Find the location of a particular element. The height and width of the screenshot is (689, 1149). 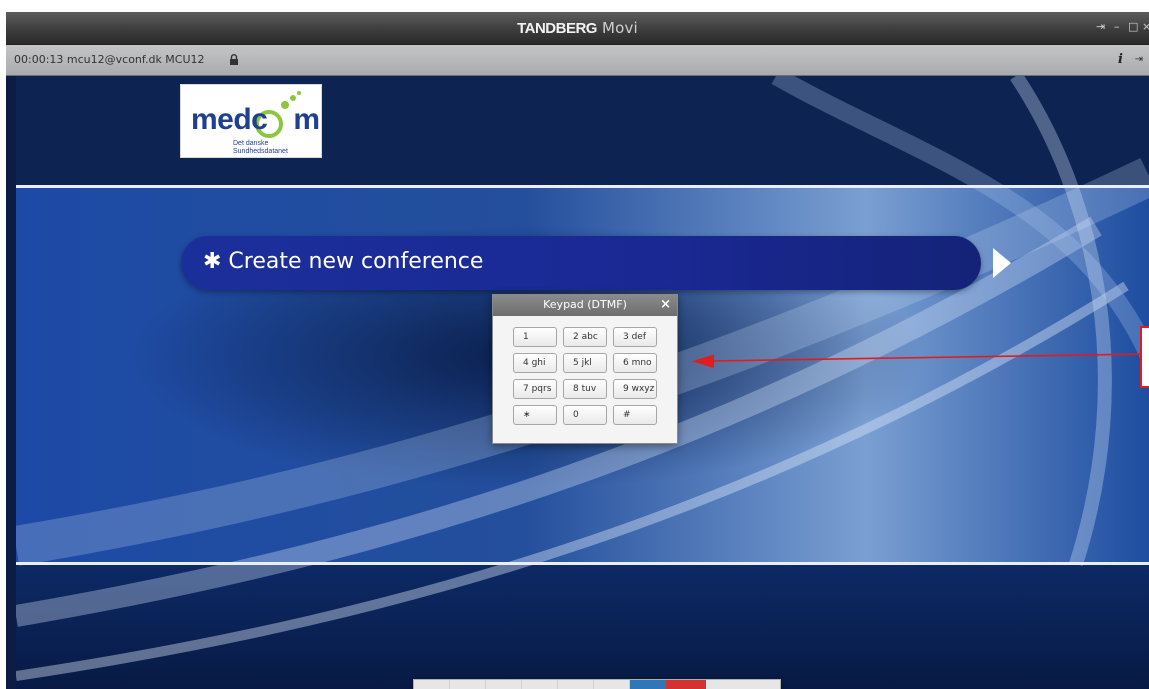

title-product: Movi is located at coordinates (619, 28).